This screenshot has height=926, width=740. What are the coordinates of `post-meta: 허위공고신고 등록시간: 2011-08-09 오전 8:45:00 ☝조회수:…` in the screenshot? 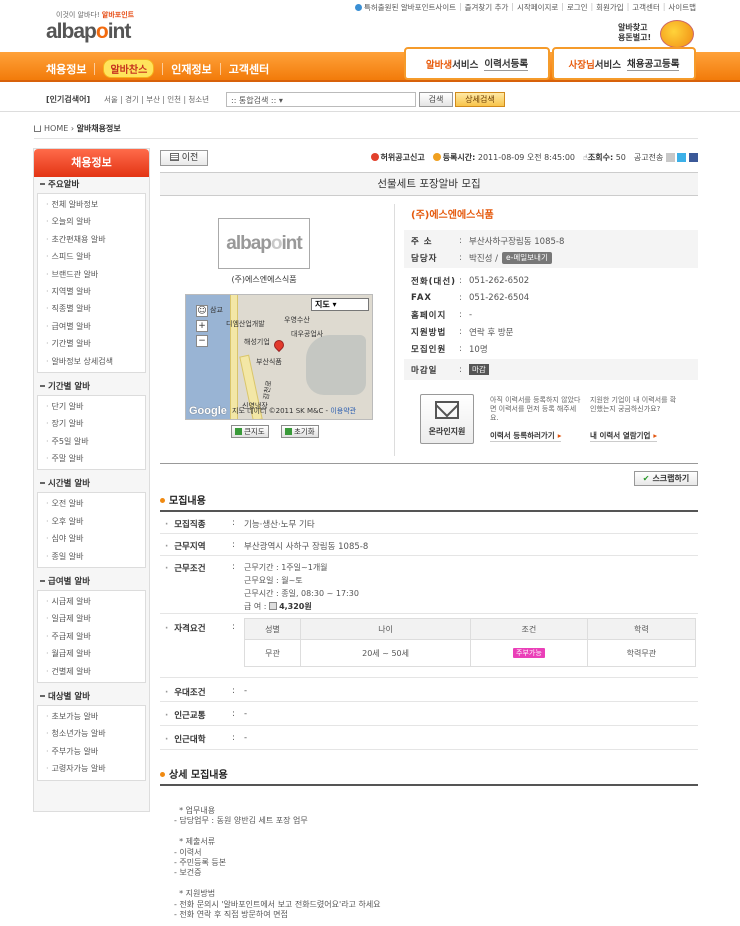 It's located at (534, 157).